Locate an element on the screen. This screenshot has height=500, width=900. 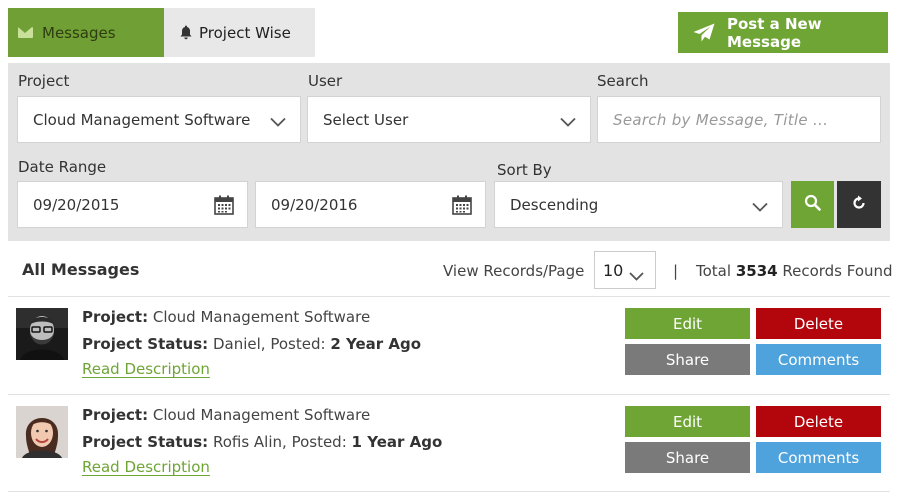
date-to-input: 09/20/2016 is located at coordinates (370, 204).